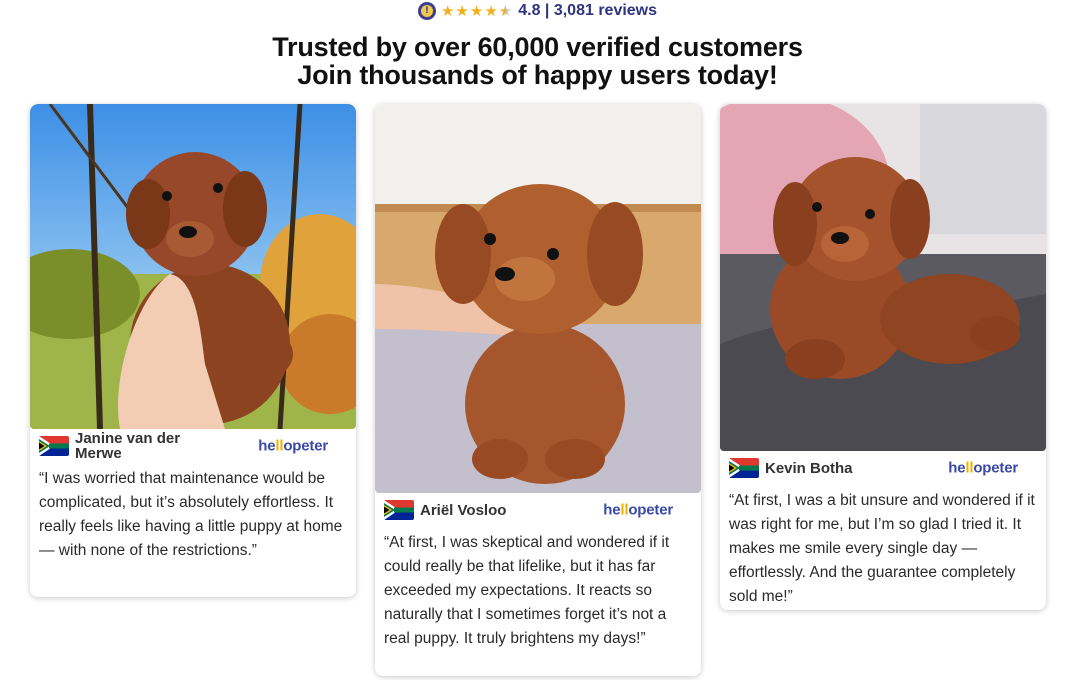 This screenshot has height=680, width=1075. What do you see at coordinates (426, 11) in the screenshot?
I see `trust-badge-icon: !` at bounding box center [426, 11].